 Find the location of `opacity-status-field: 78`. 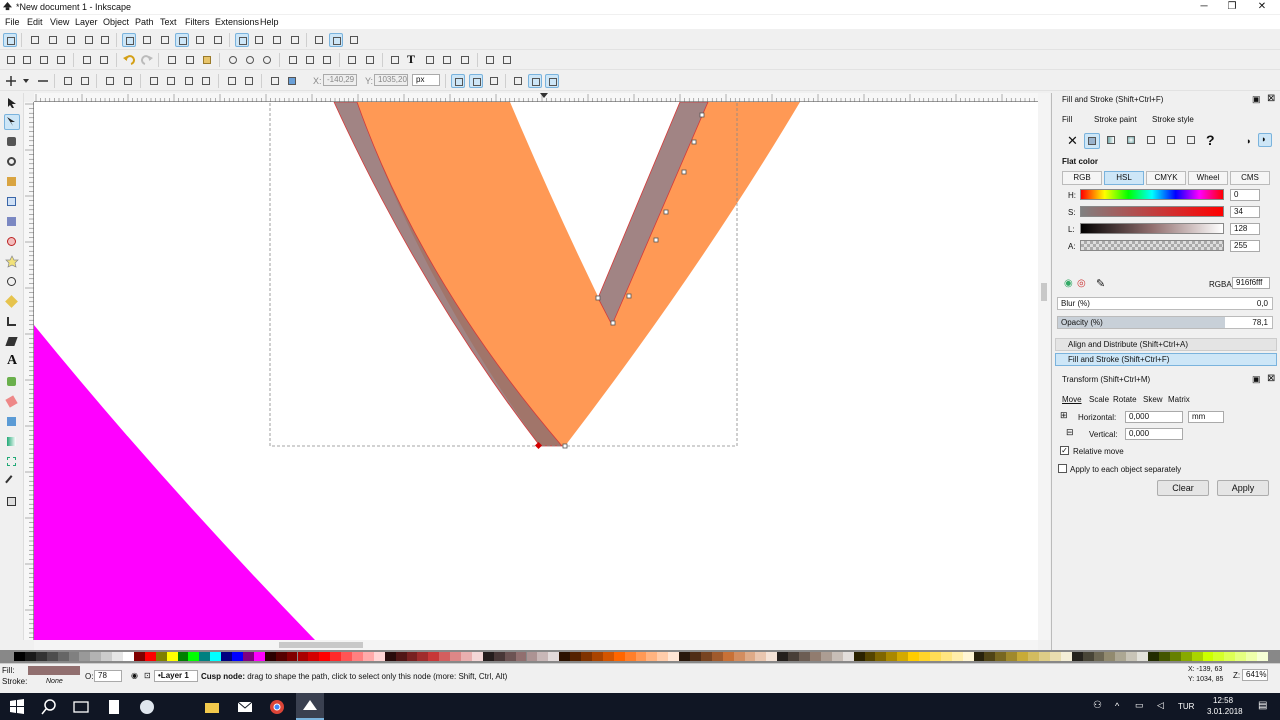

opacity-status-field: 78 is located at coordinates (108, 676).